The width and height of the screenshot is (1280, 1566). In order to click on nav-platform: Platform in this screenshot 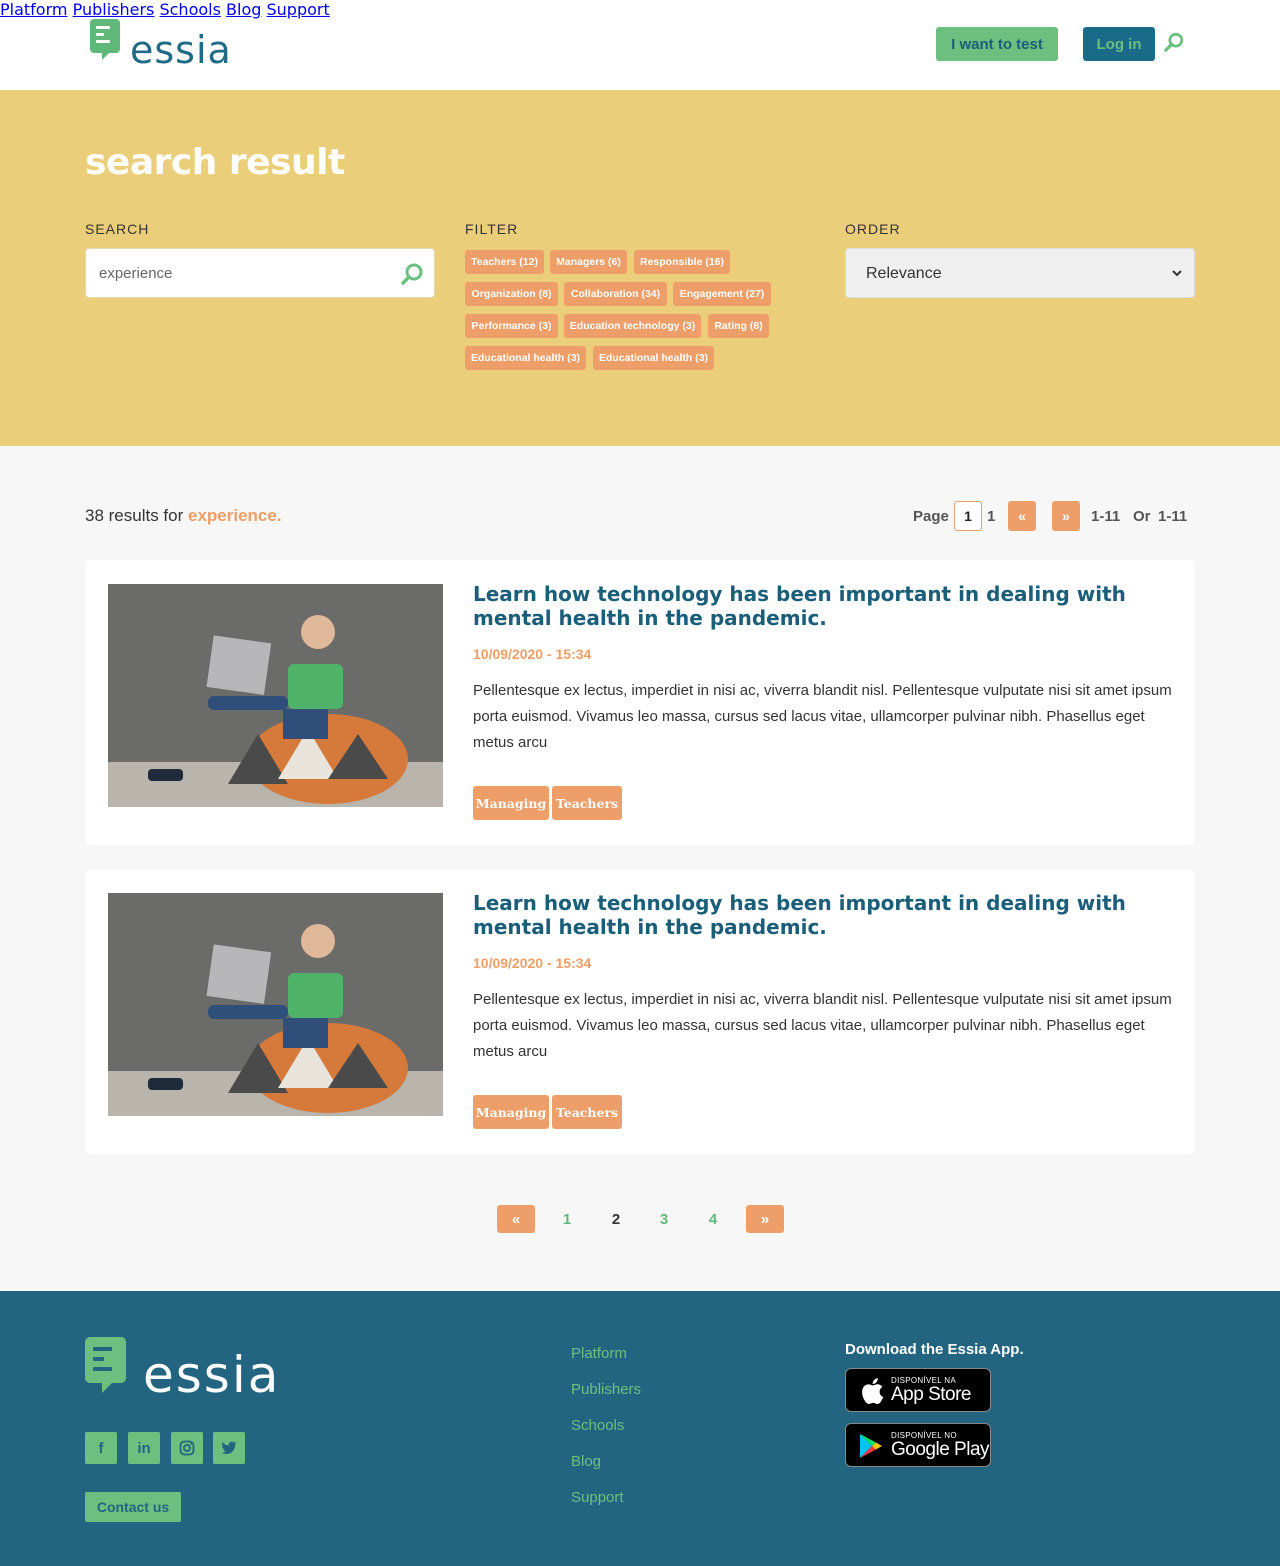, I will do `click(33, 9)`.